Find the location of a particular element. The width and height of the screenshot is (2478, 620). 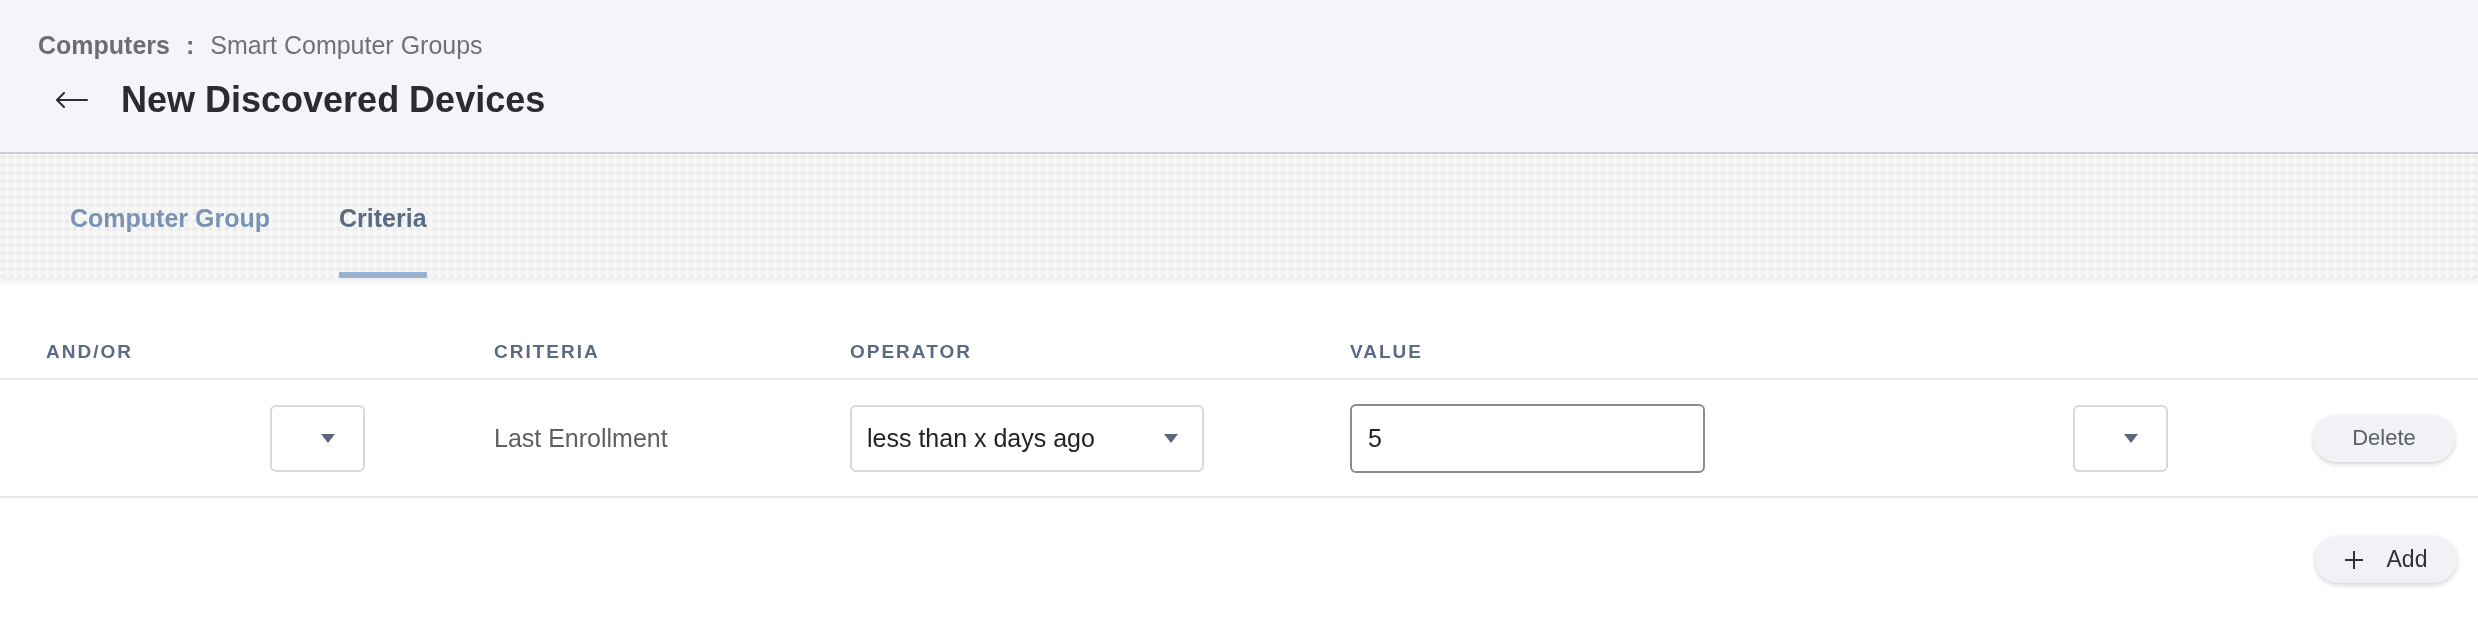

tab: Criteria is located at coordinates (383, 216).